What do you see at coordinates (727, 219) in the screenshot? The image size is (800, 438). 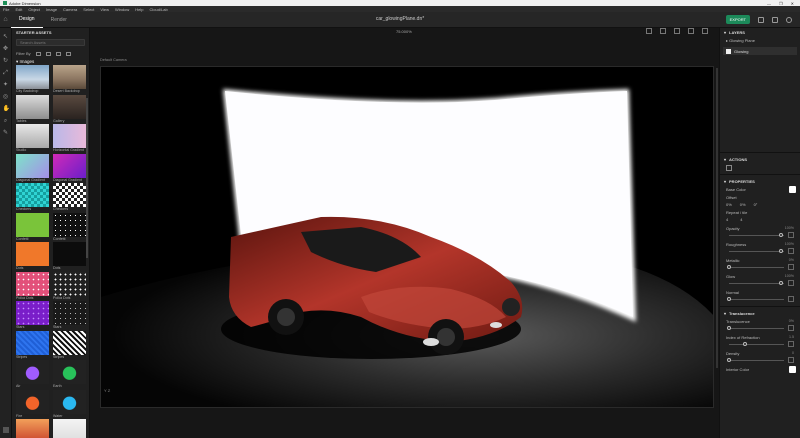 I see `repeat-x-input: 4` at bounding box center [727, 219].